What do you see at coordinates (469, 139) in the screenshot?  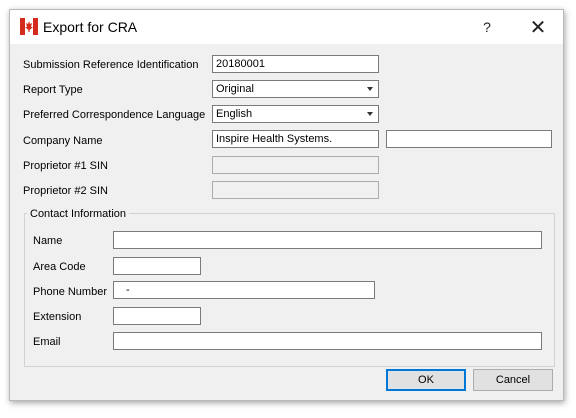 I see `company-name-2-input` at bounding box center [469, 139].